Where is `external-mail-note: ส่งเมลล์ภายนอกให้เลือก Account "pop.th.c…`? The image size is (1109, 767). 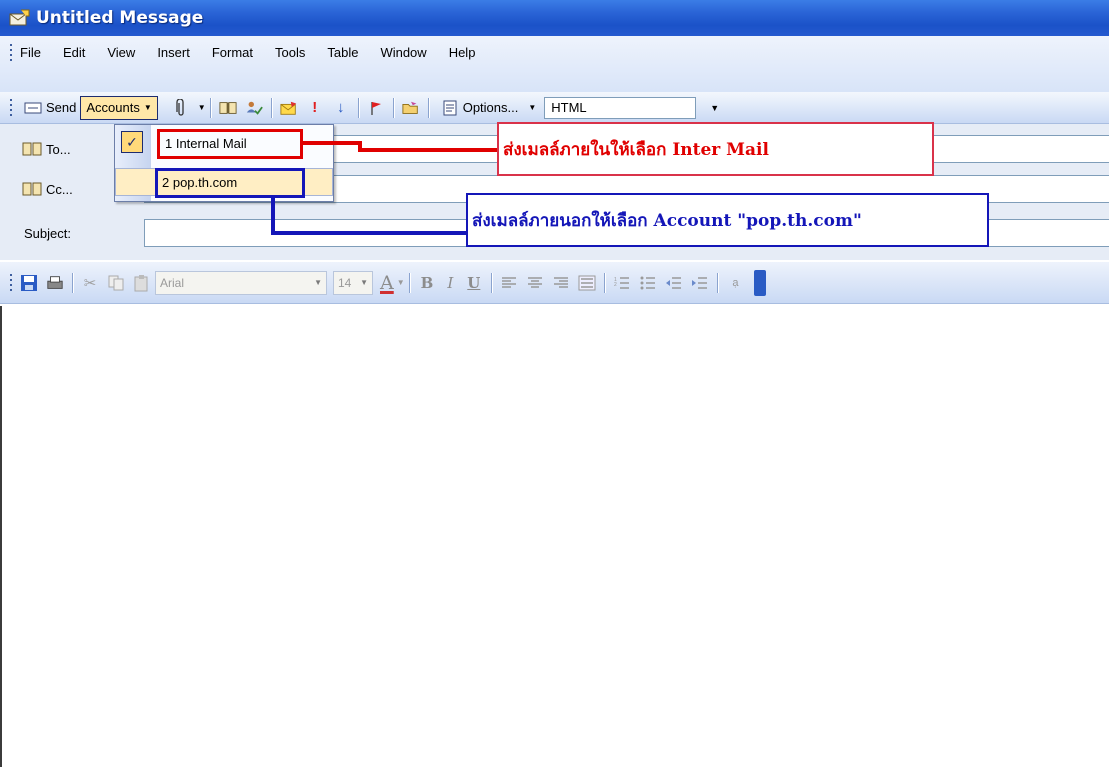 external-mail-note: ส่งเมลล์ภายนอกให้เลือก Account "pop.th.c… is located at coordinates (727, 220).